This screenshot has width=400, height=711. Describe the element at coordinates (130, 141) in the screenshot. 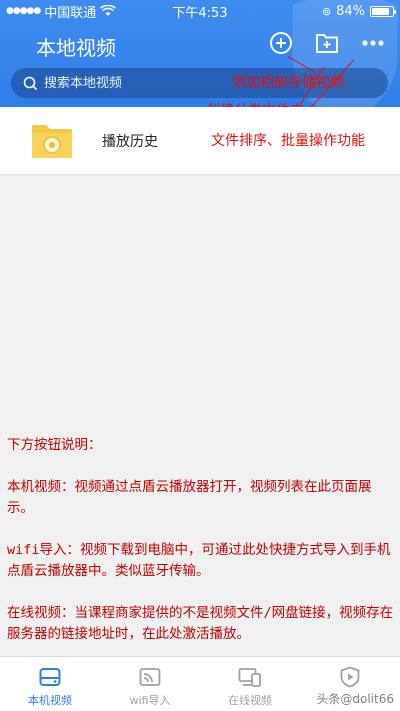

I see `history-label: 播放历史` at that location.